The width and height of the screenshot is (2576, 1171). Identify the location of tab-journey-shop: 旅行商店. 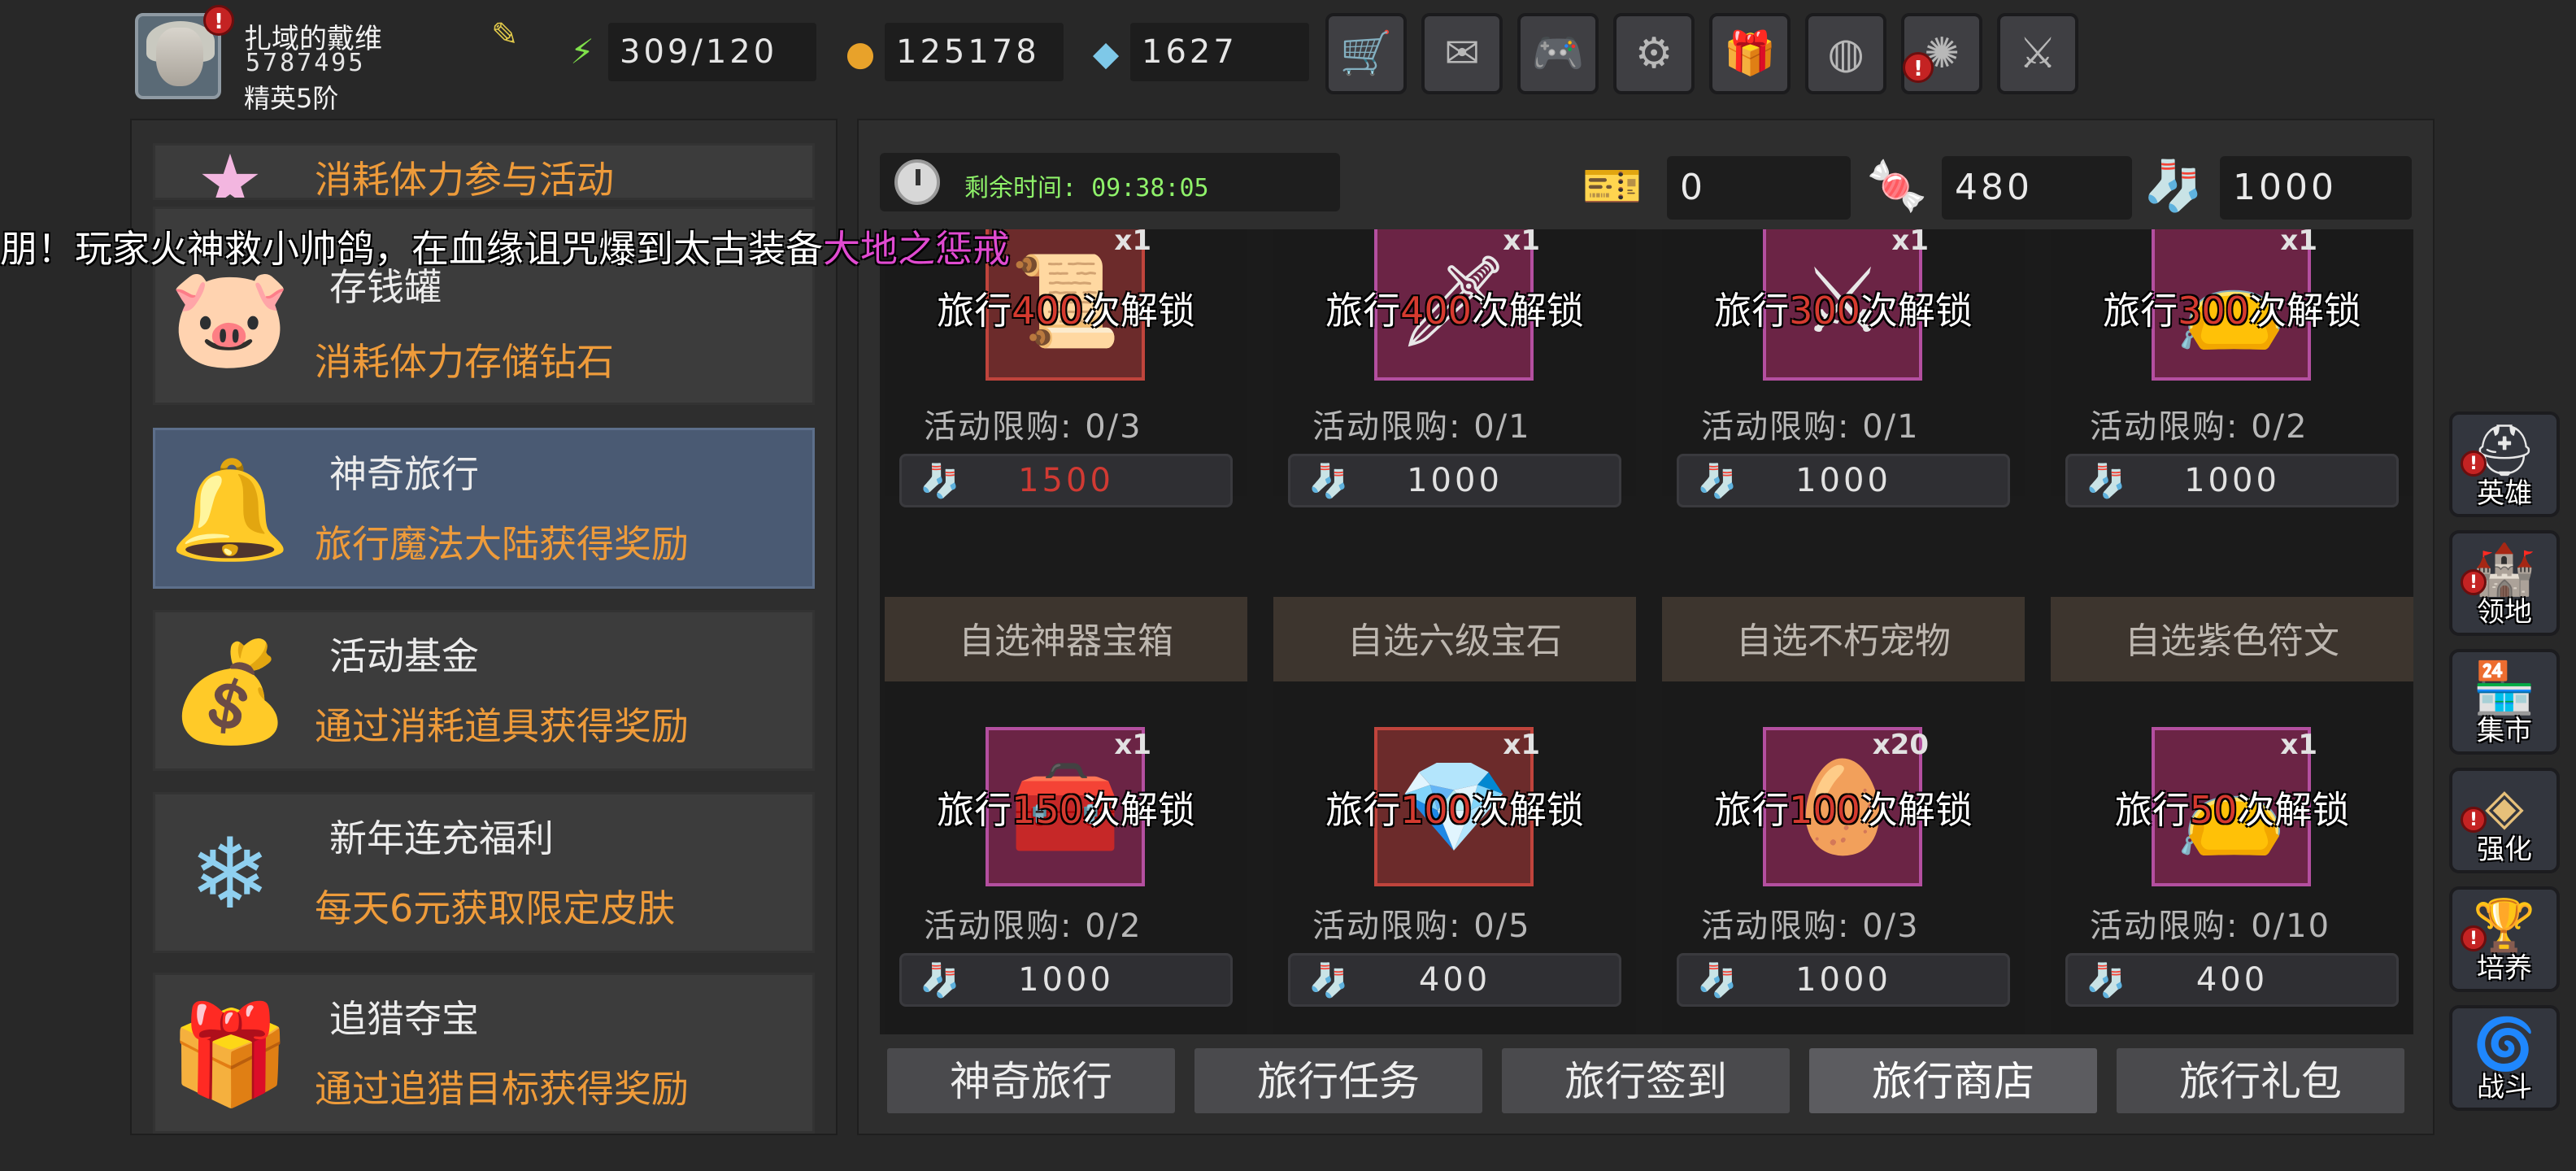
(1953, 1081).